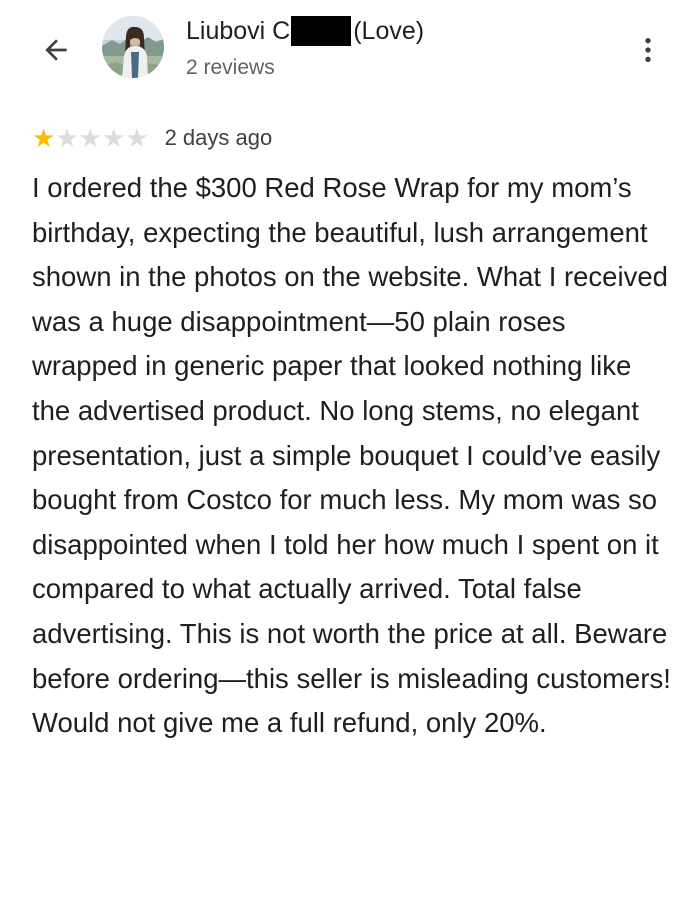  I want to click on back-button, so click(56, 50).